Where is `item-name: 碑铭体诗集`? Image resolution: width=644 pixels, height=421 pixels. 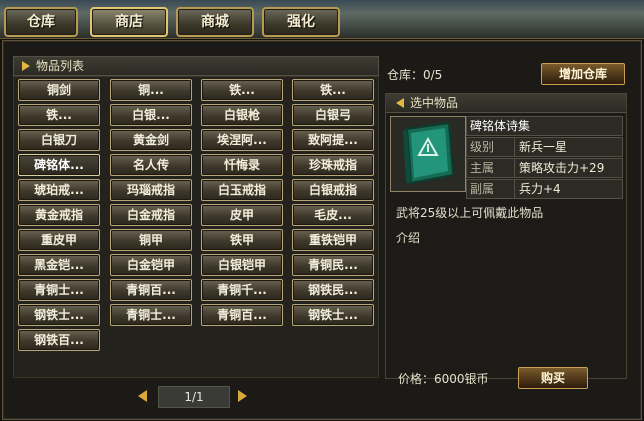
item-name: 碑铭体诗集 is located at coordinates (500, 126).